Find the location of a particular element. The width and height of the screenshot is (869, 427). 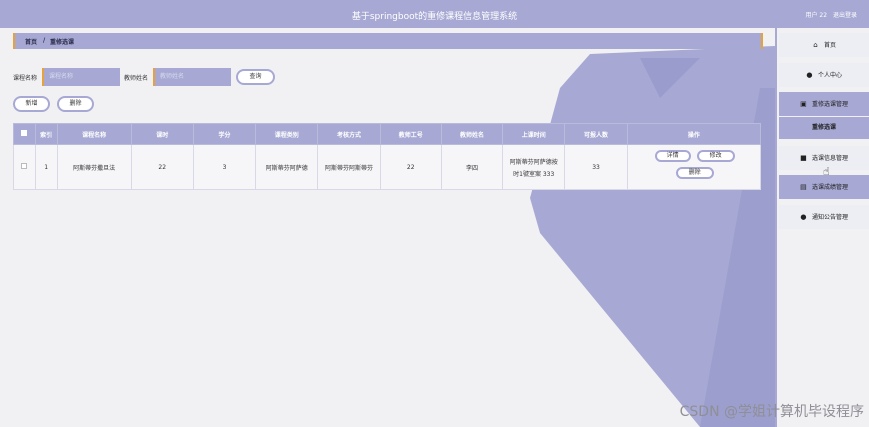

sidebar-item-label: 选课信息管理 is located at coordinates (829, 158).